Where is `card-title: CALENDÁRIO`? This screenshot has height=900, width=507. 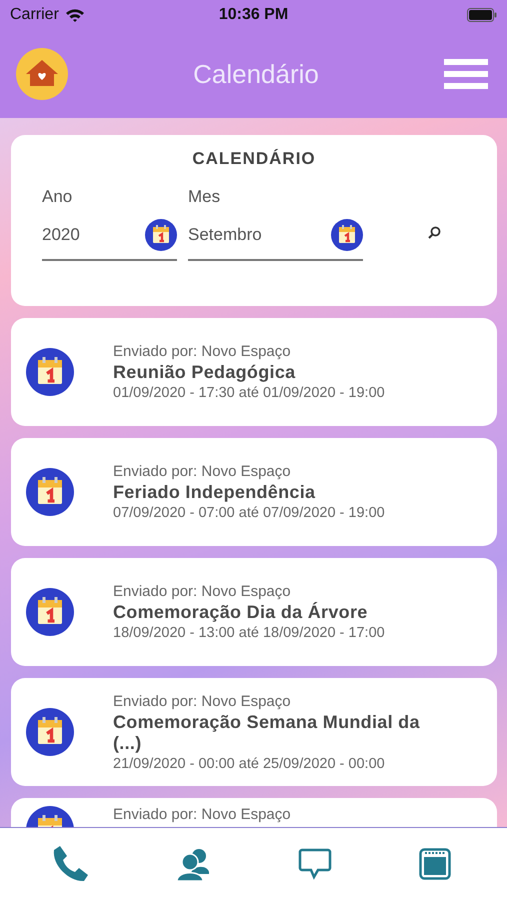
card-title: CALENDÁRIO is located at coordinates (254, 159).